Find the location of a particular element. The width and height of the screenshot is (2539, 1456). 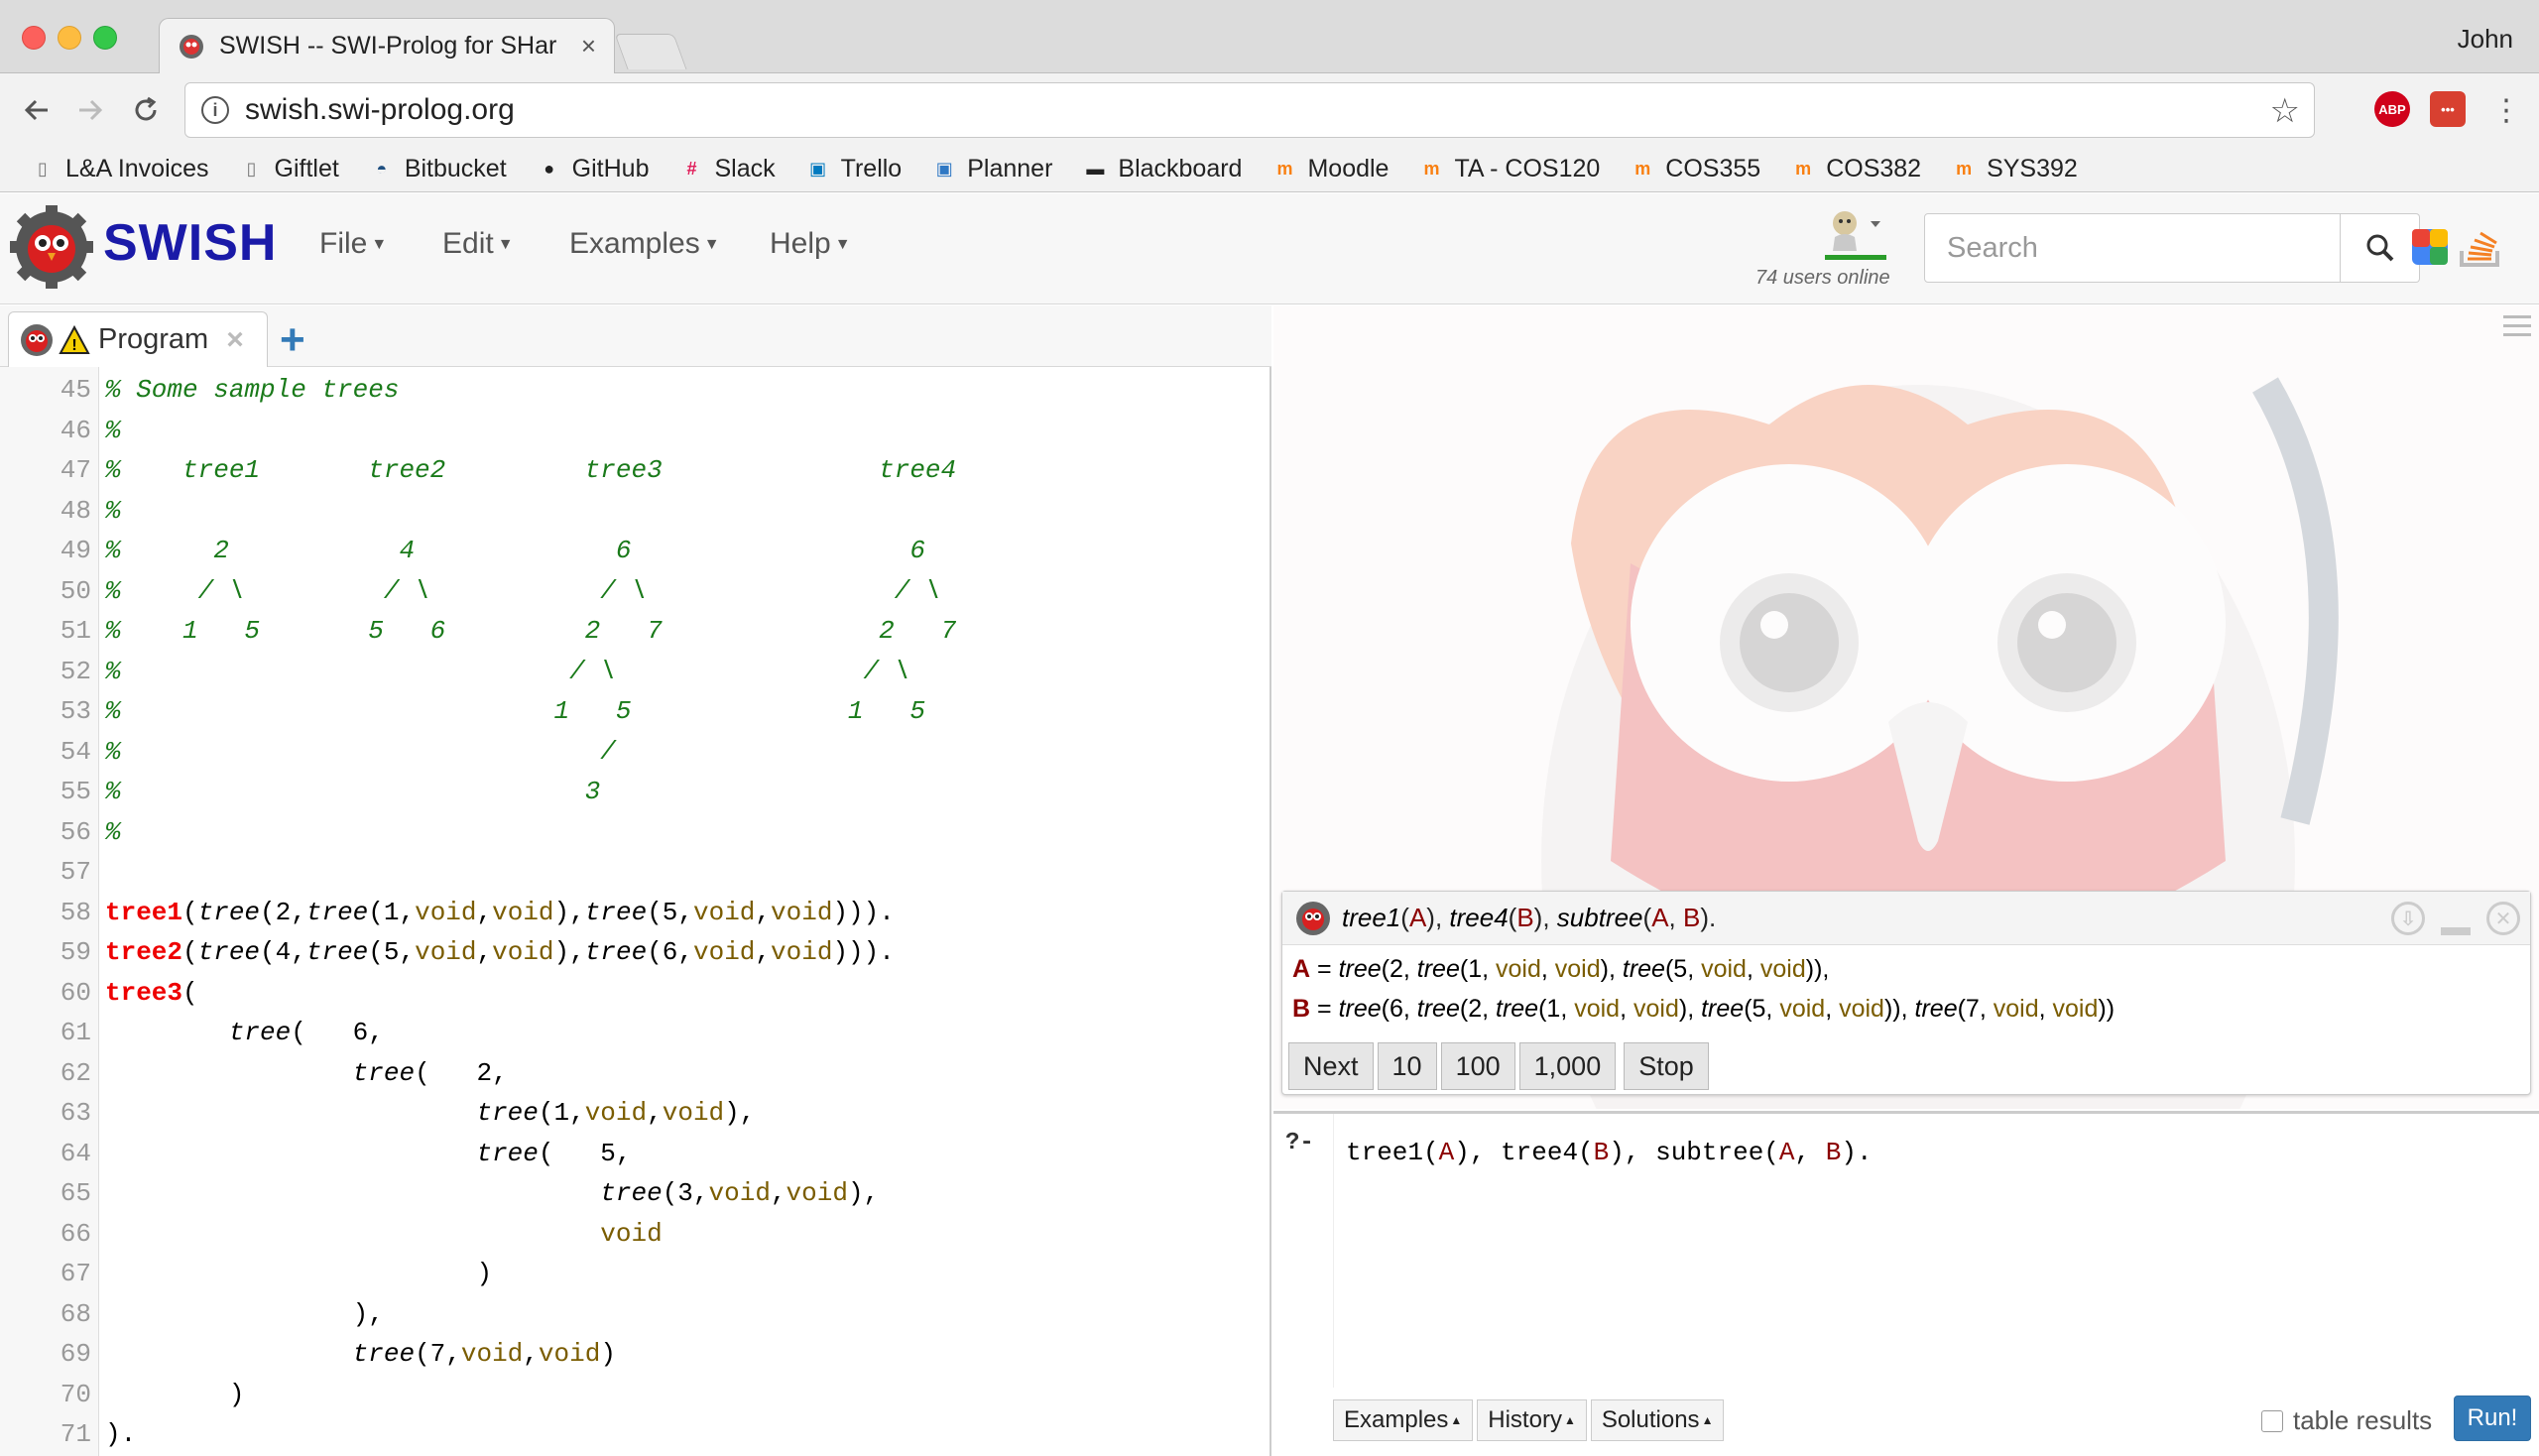

code-line: 47 % tree1 tree2 tree3 tree4 is located at coordinates (635, 470).